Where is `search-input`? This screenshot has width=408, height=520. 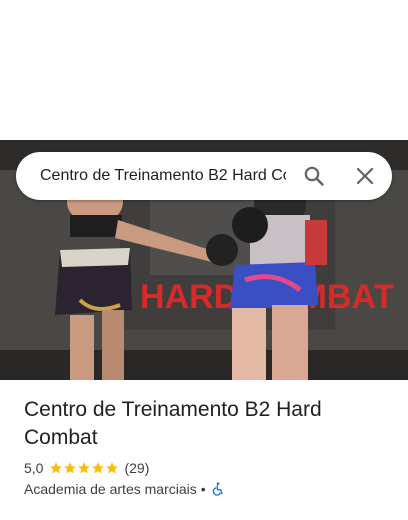 search-input is located at coordinates (163, 176).